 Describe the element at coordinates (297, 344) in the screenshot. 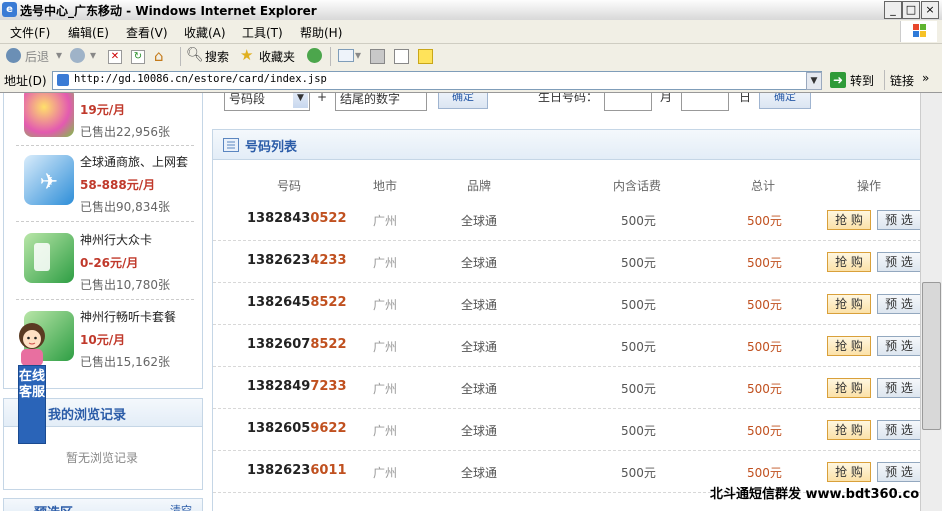

I see `phone-number: 13826078522` at that location.